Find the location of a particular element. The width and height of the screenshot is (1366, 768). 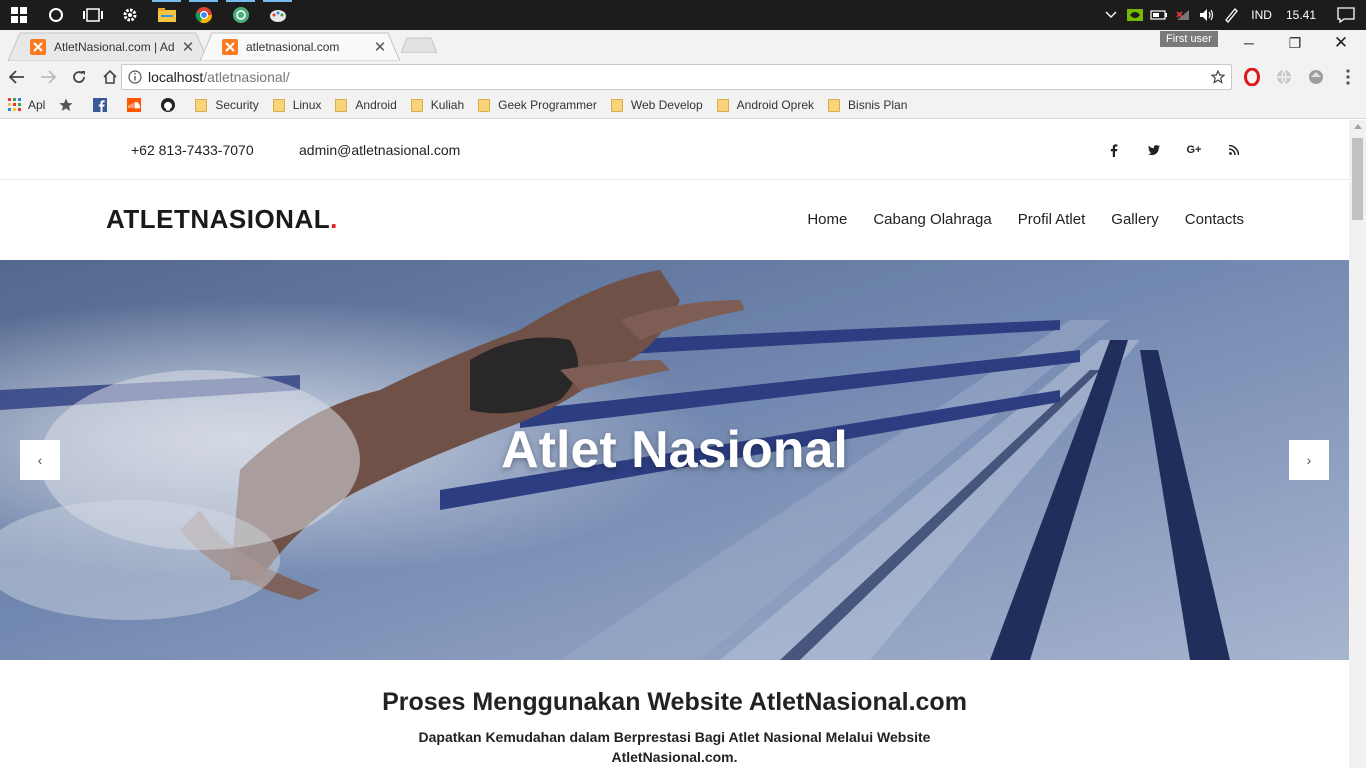

hero-title: Atlet Nasional is located at coordinates (674, 450).